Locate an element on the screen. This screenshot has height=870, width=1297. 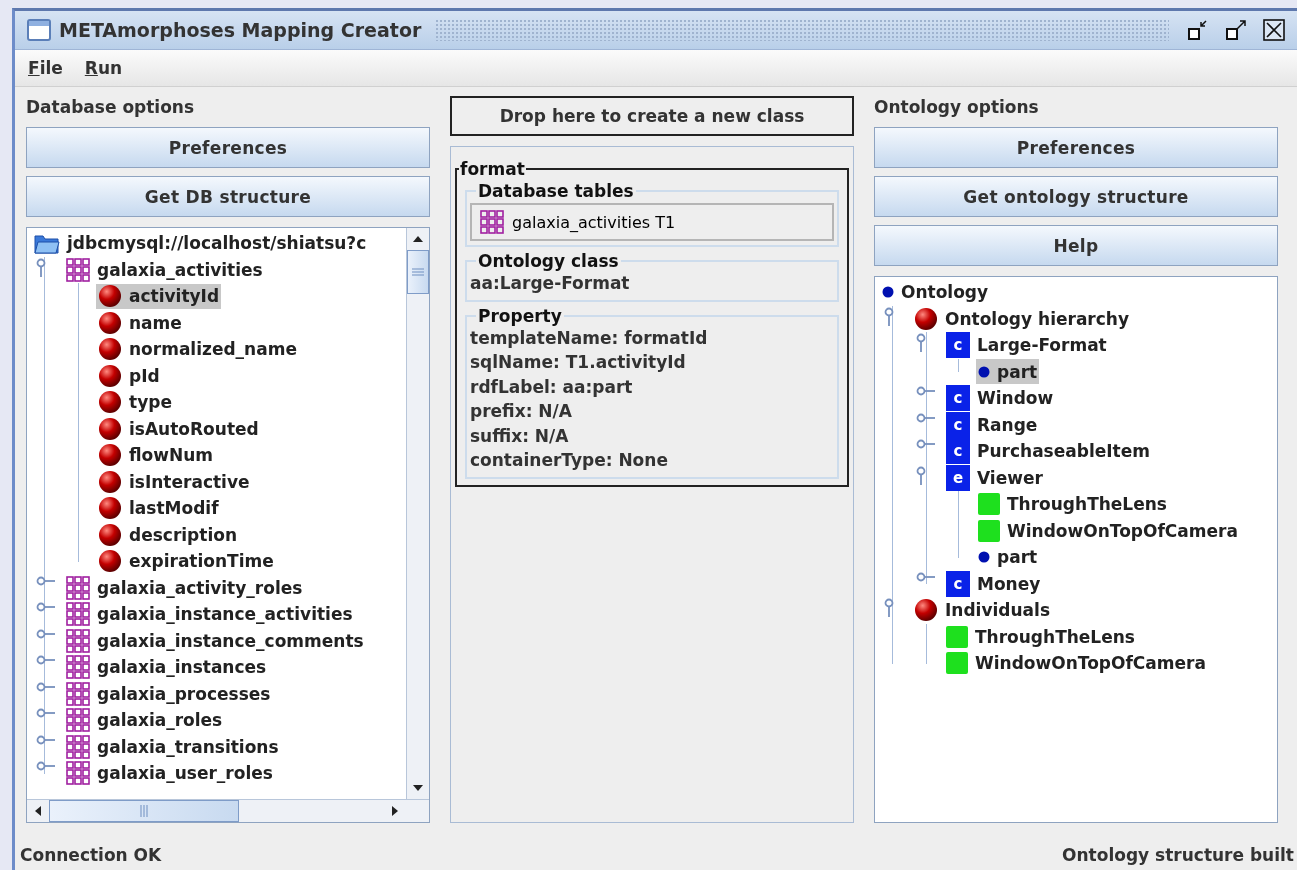
tree-item: c Window is located at coordinates (1000, 398).